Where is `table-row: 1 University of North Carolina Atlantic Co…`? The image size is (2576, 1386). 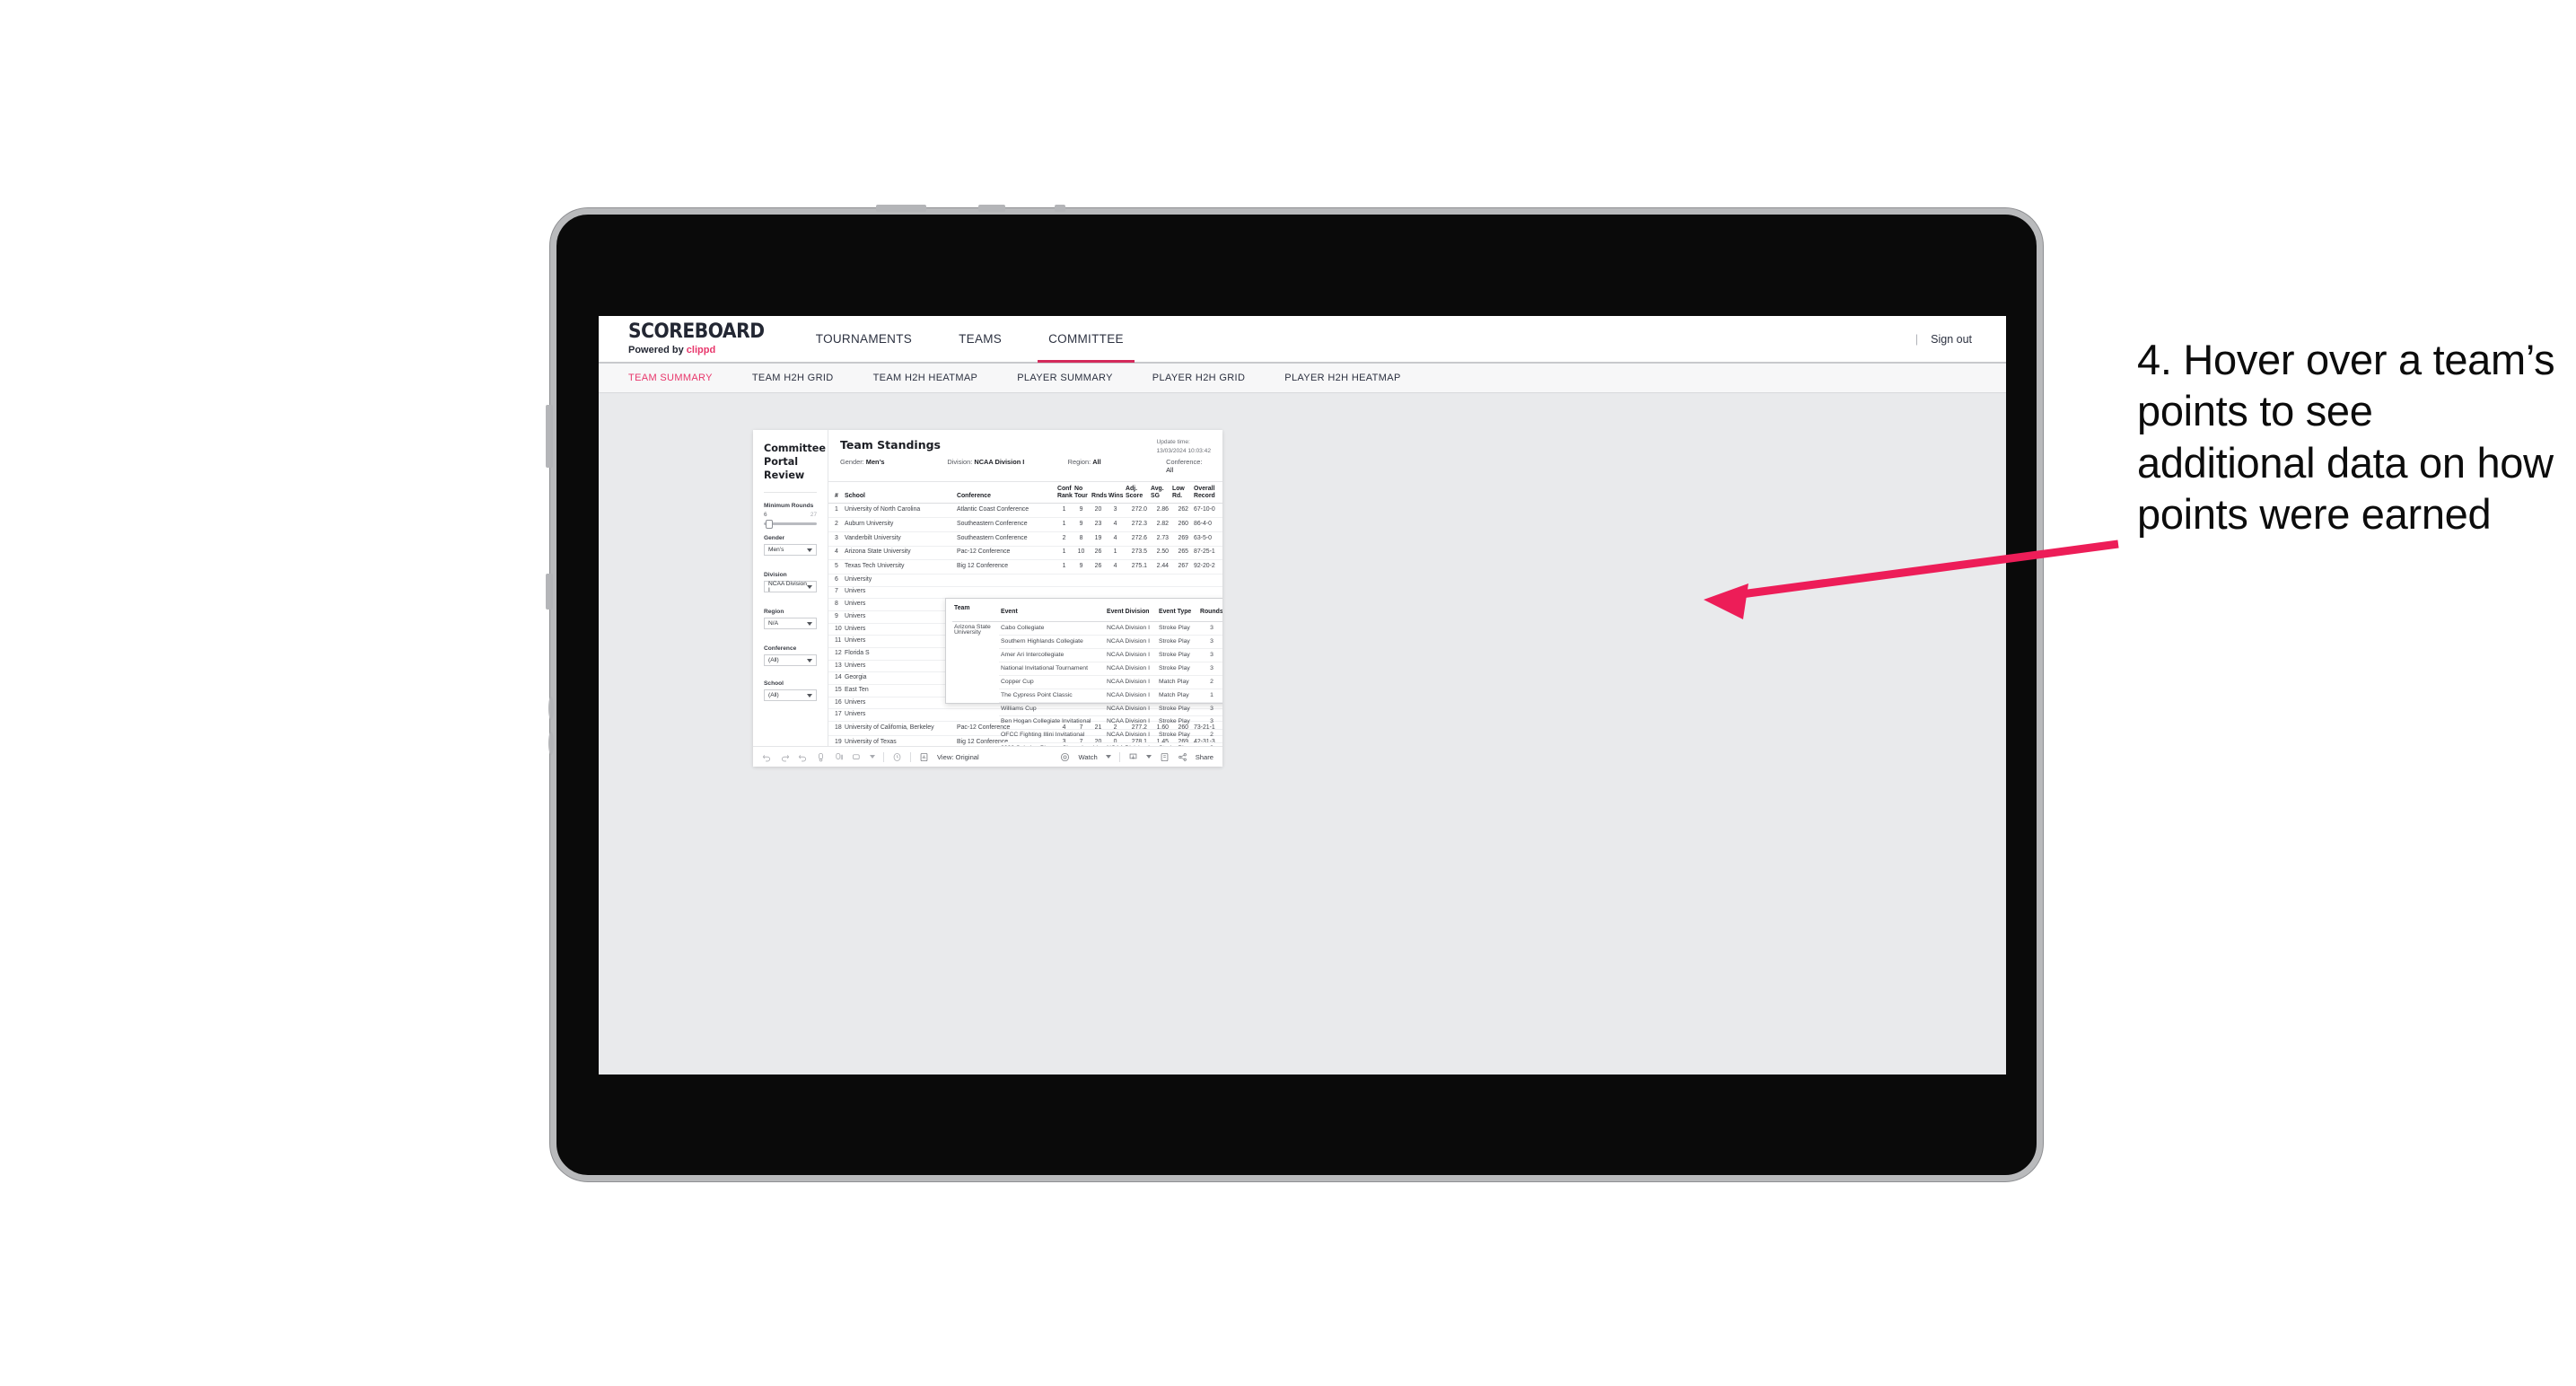
table-row: 1 University of North Carolina Atlantic Co… is located at coordinates (1025, 511).